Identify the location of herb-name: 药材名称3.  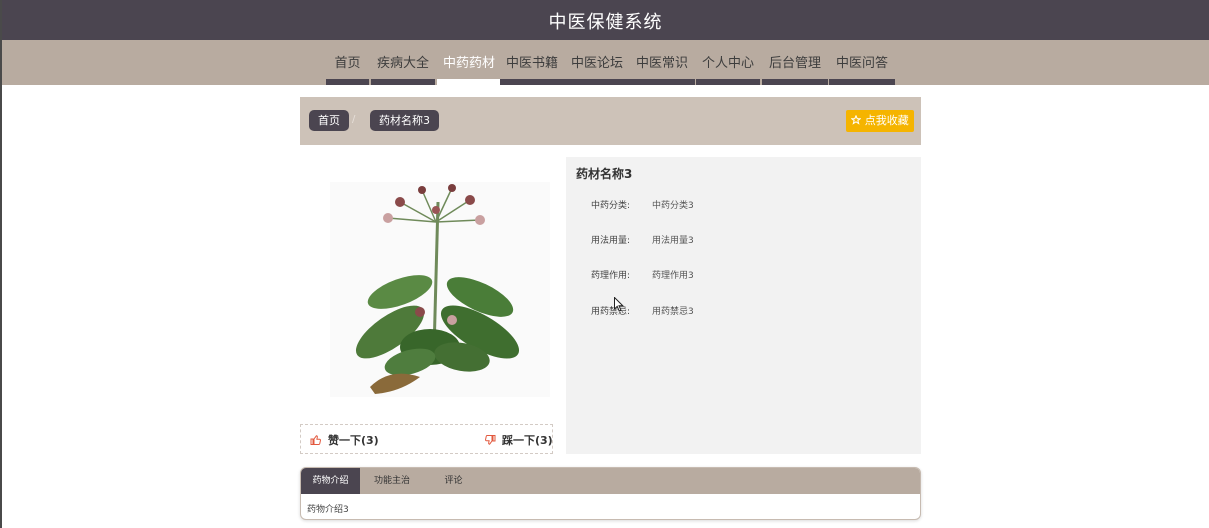
(604, 174).